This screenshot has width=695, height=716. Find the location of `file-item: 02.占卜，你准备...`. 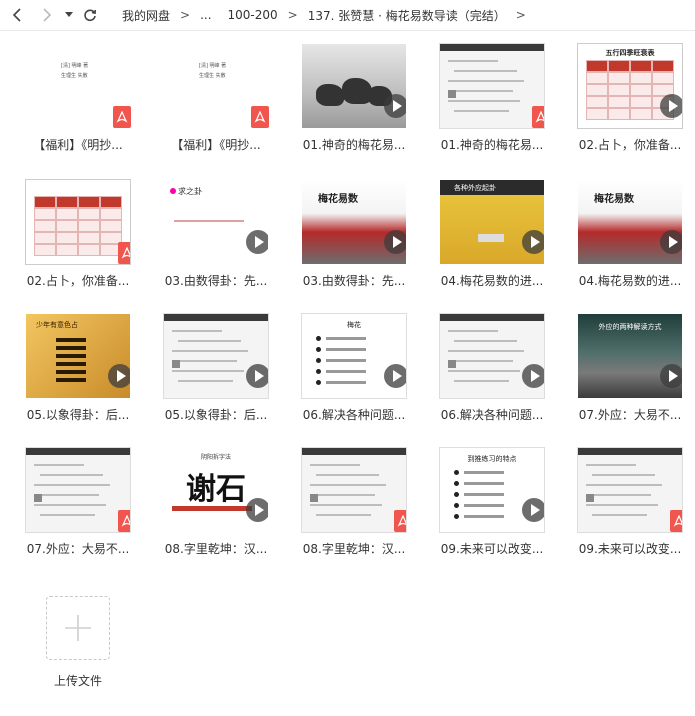

file-item: 02.占卜，你准备... is located at coordinates (78, 235).